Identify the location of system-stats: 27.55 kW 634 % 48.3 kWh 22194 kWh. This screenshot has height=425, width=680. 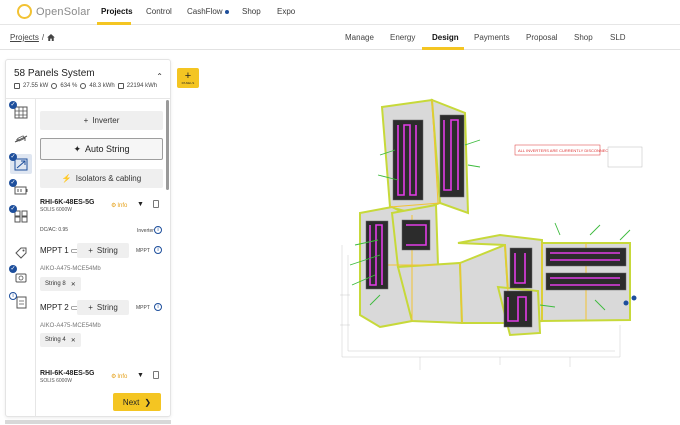
(85, 86).